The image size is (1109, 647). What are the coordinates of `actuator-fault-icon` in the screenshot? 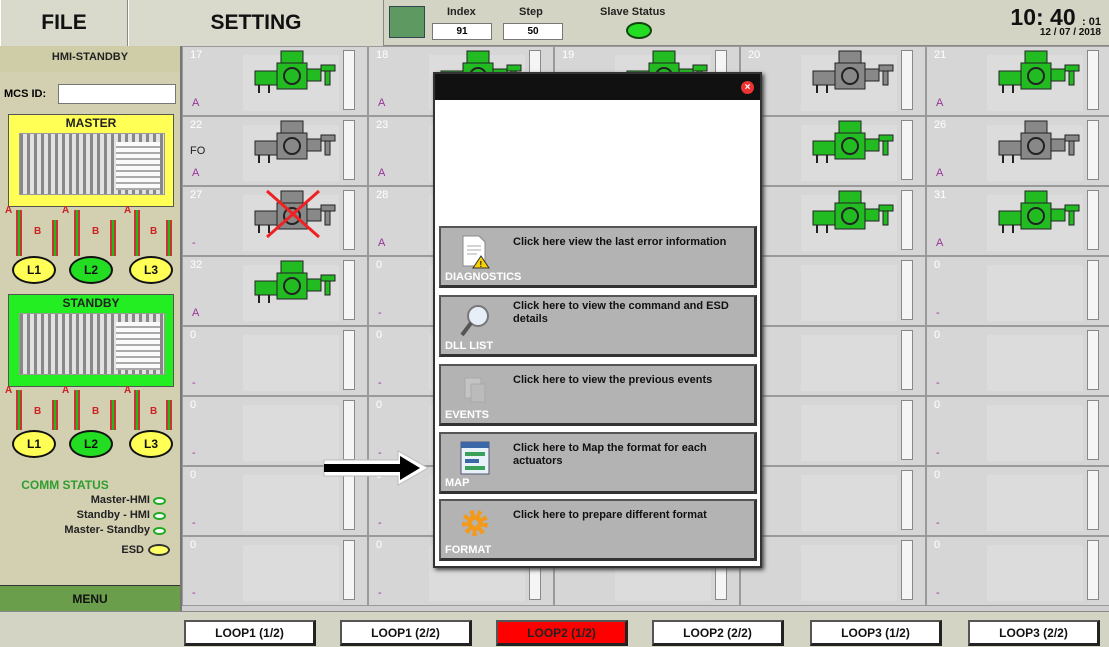 It's located at (295, 214).